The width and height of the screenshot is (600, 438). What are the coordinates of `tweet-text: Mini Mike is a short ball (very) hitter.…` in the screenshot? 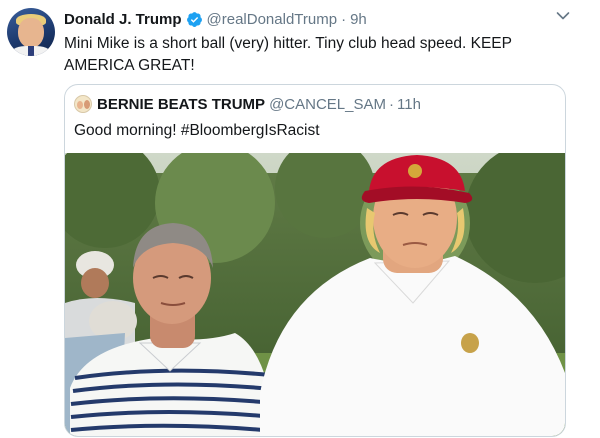 It's located at (288, 54).